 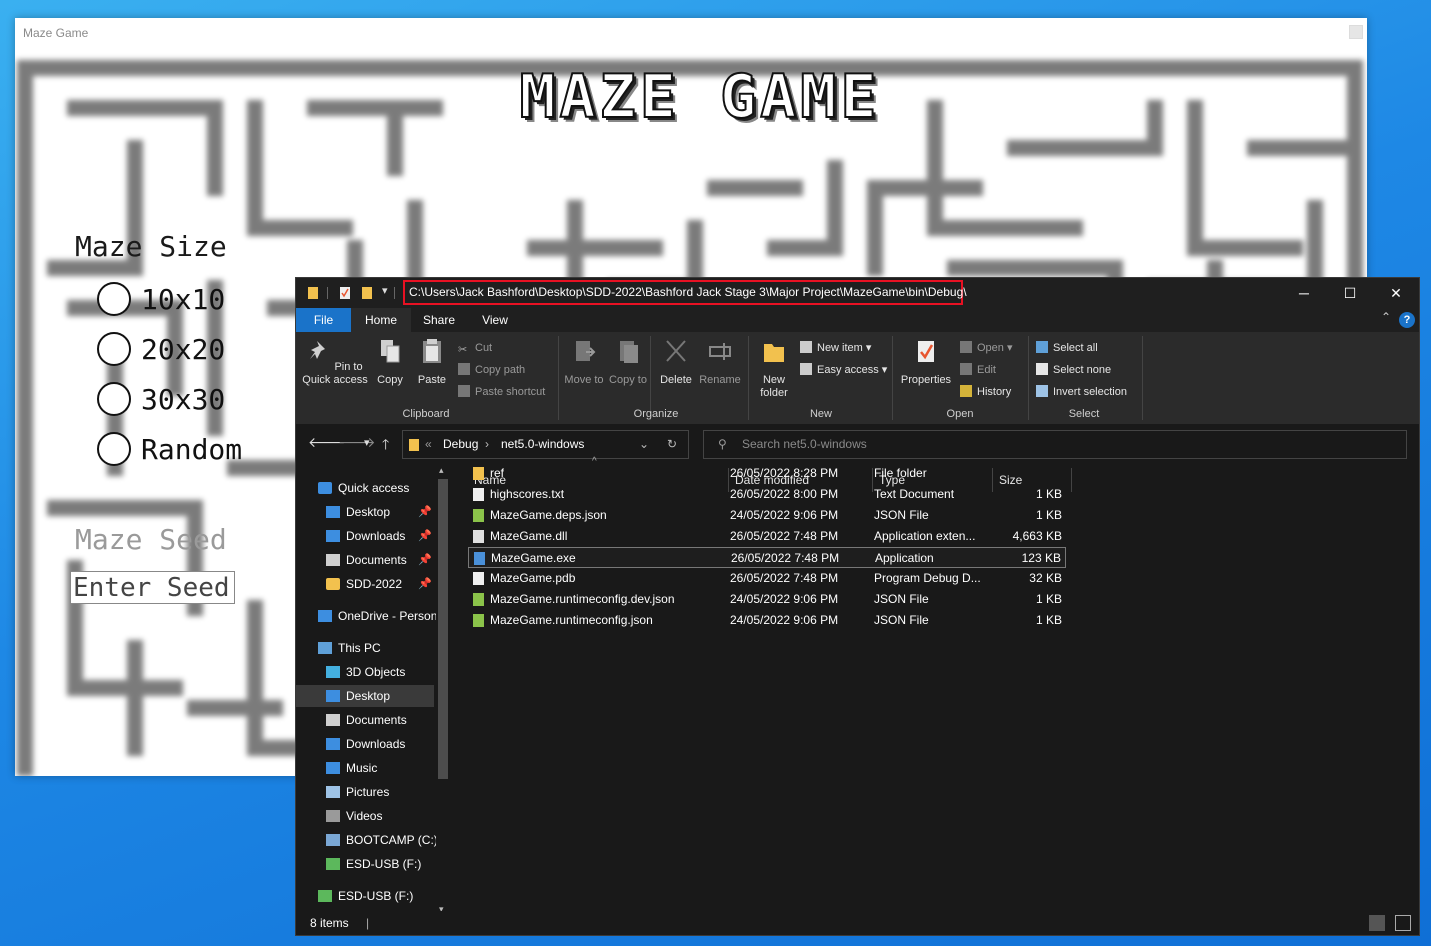 What do you see at coordinates (475, 348) in the screenshot?
I see `cut-button: ✂ Cut` at bounding box center [475, 348].